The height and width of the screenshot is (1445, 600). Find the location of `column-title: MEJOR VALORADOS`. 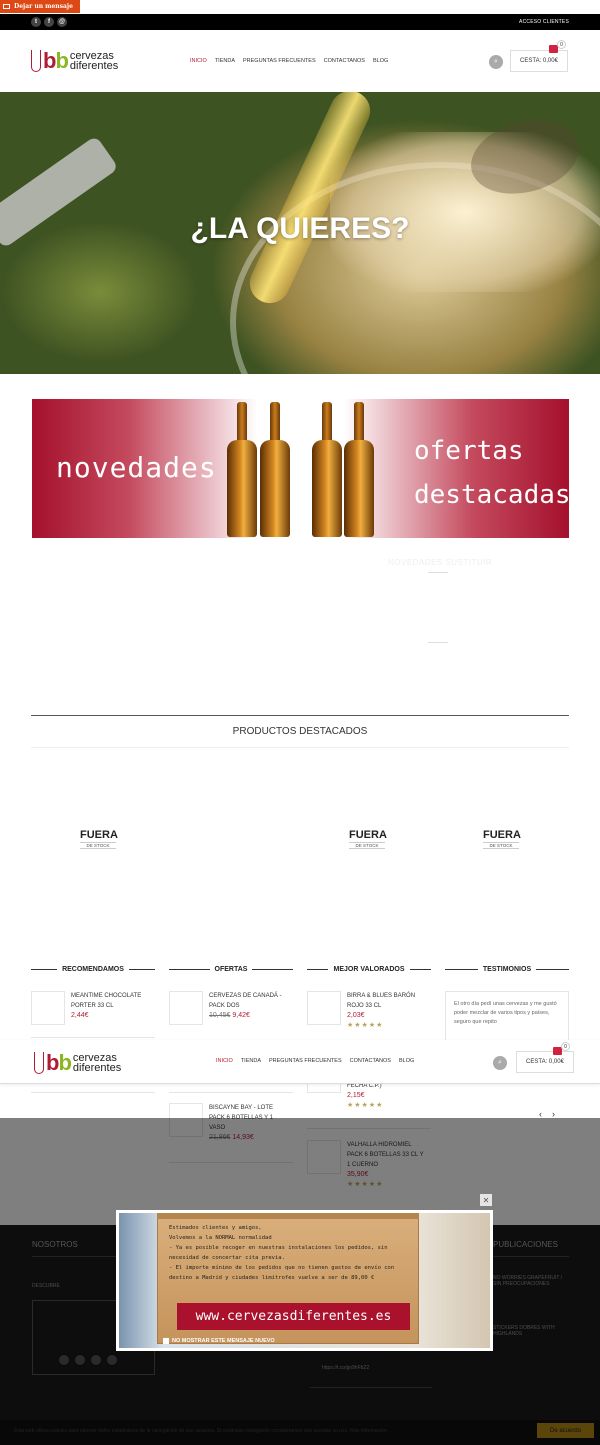

column-title: MEJOR VALORADOS is located at coordinates (369, 969).